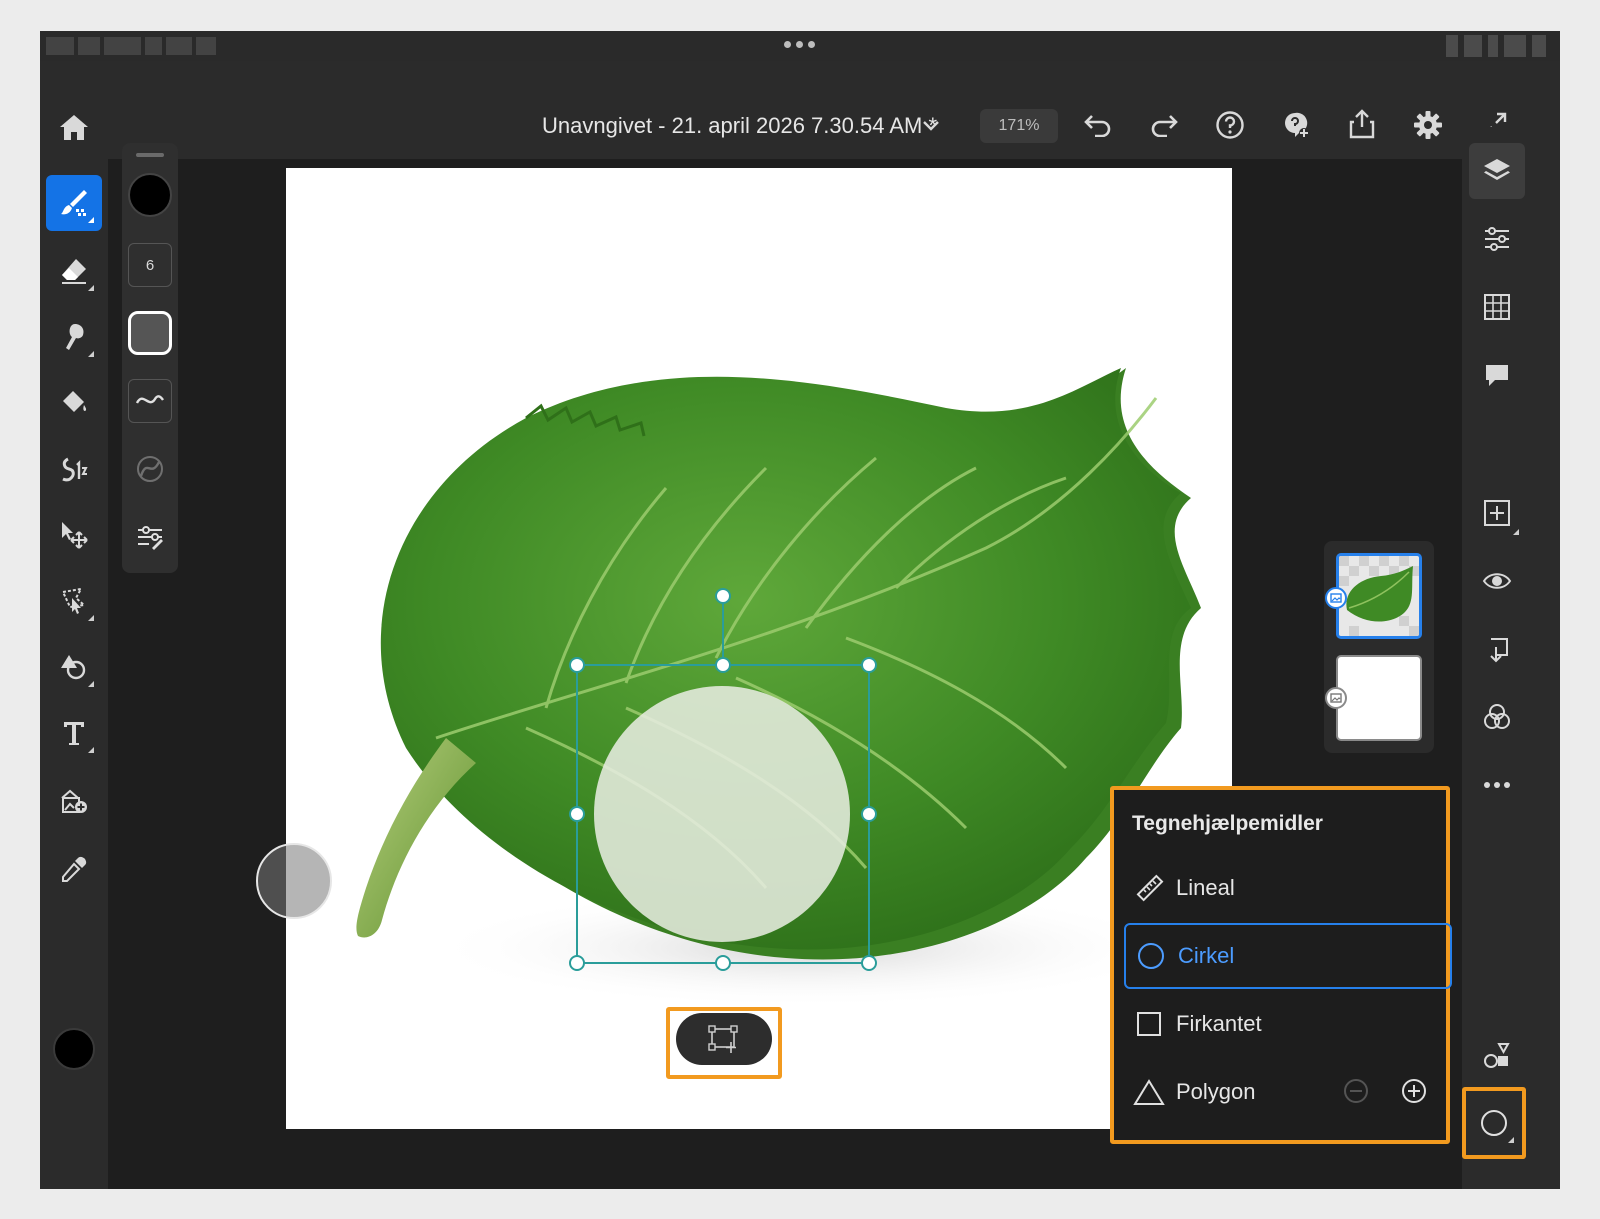  Describe the element at coordinates (1288, 956) in the screenshot. I see `drawing-aid-circle: Cirkel` at that location.